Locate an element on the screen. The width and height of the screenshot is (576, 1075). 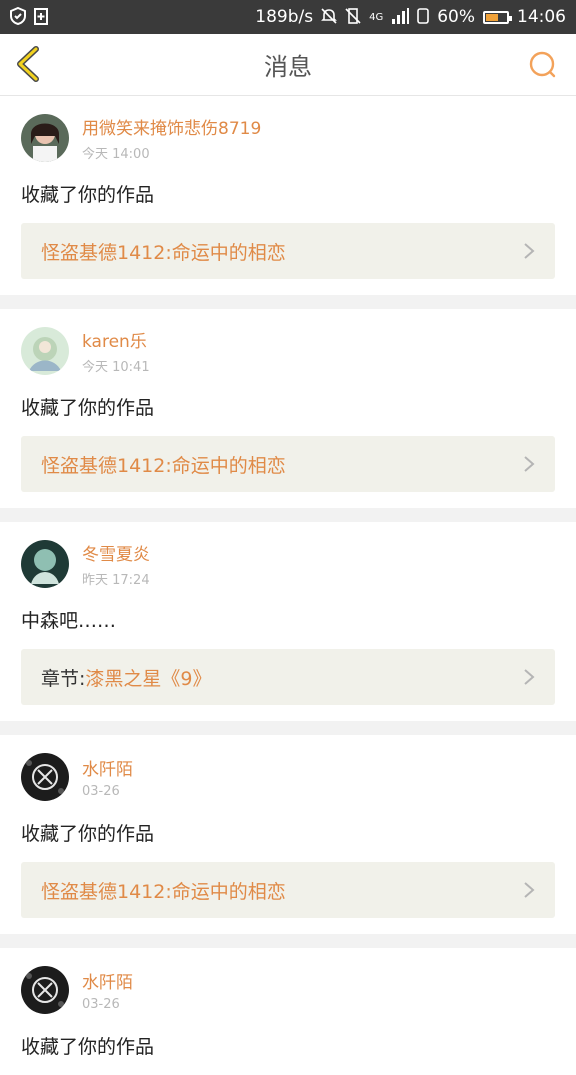
status-bar-right: 189b/s 4G 60% 14:06 is located at coordinates (410, 17).